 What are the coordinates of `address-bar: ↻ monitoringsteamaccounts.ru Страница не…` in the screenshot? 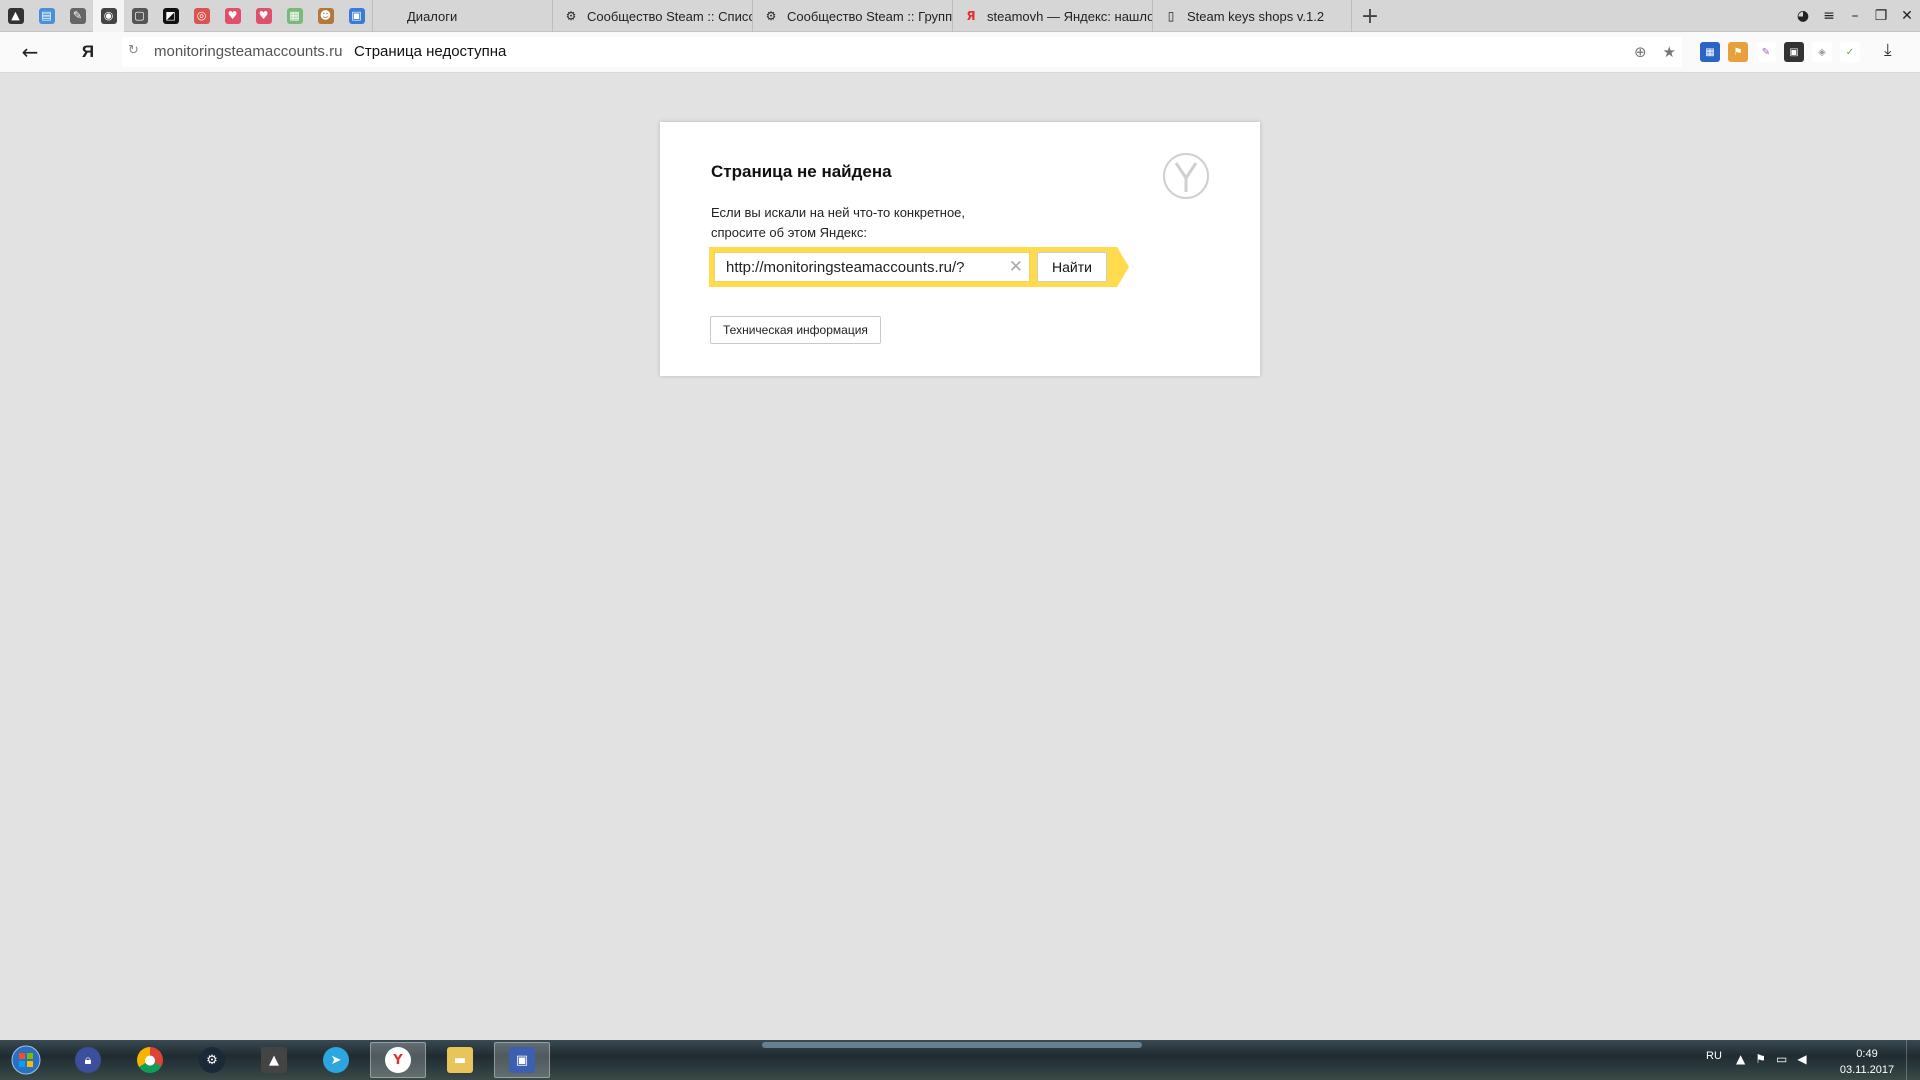 It's located at (902, 52).